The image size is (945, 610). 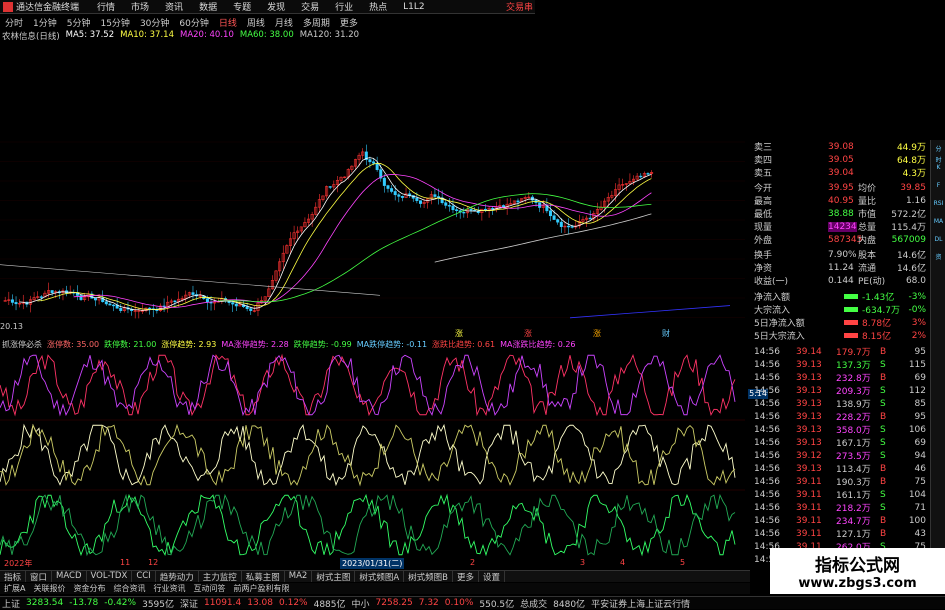 I want to click on quote-row: 外盘 587345 内盘 567009, so click(x=839, y=240).